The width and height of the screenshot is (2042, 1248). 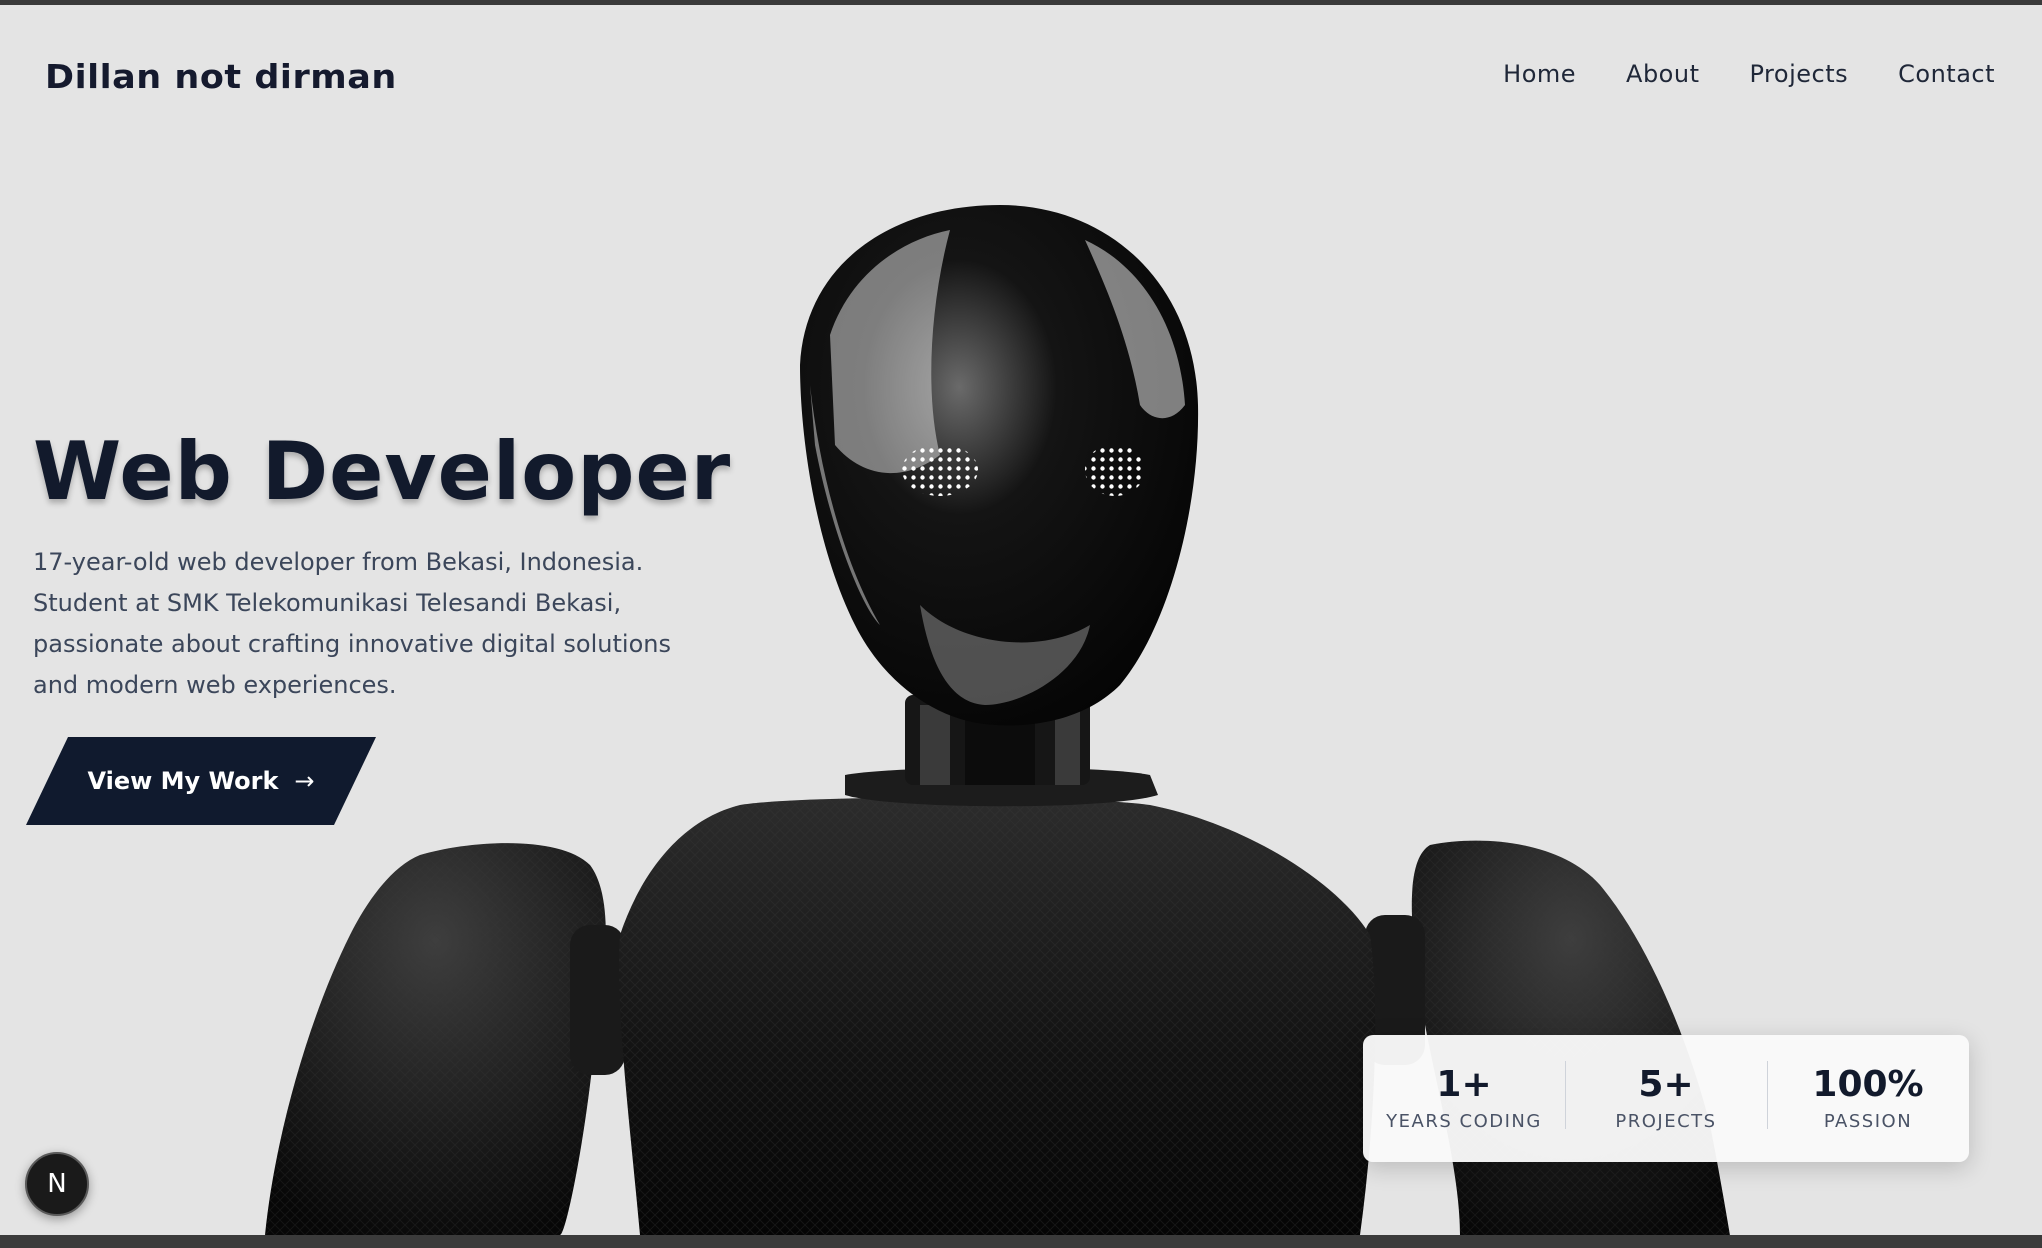 What do you see at coordinates (1799, 74) in the screenshot?
I see `nav-projects-link: Projects` at bounding box center [1799, 74].